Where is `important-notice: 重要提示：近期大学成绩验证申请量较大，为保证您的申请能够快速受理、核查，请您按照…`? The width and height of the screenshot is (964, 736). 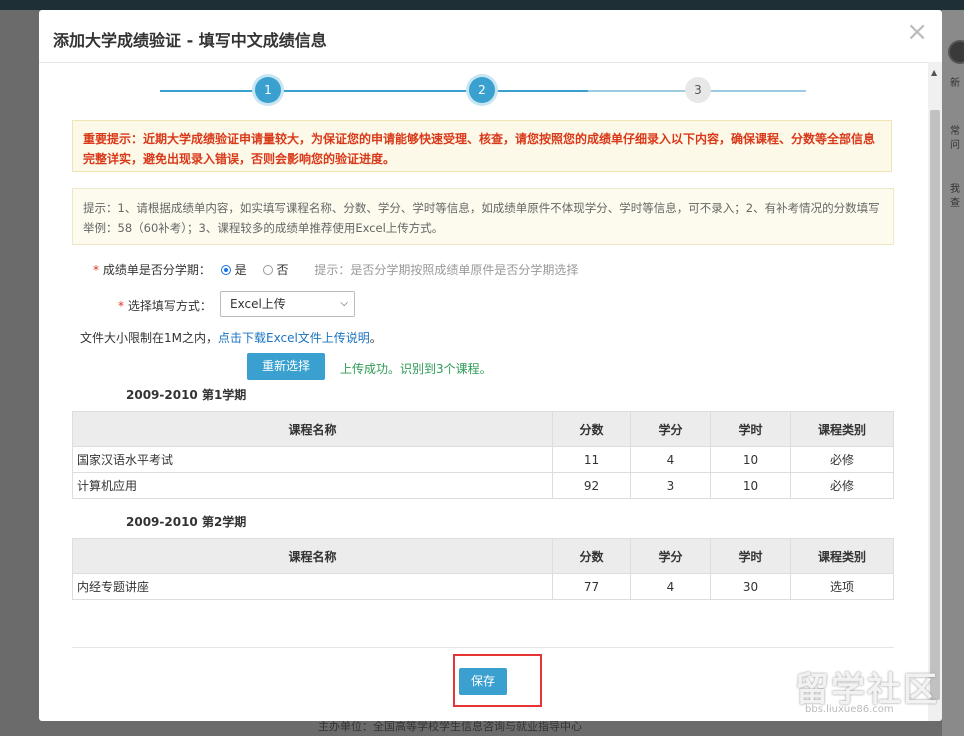
important-notice: 重要提示：近期大学成绩验证申请量较大，为保证您的申请能够快速受理、核查，请您按照… is located at coordinates (482, 146).